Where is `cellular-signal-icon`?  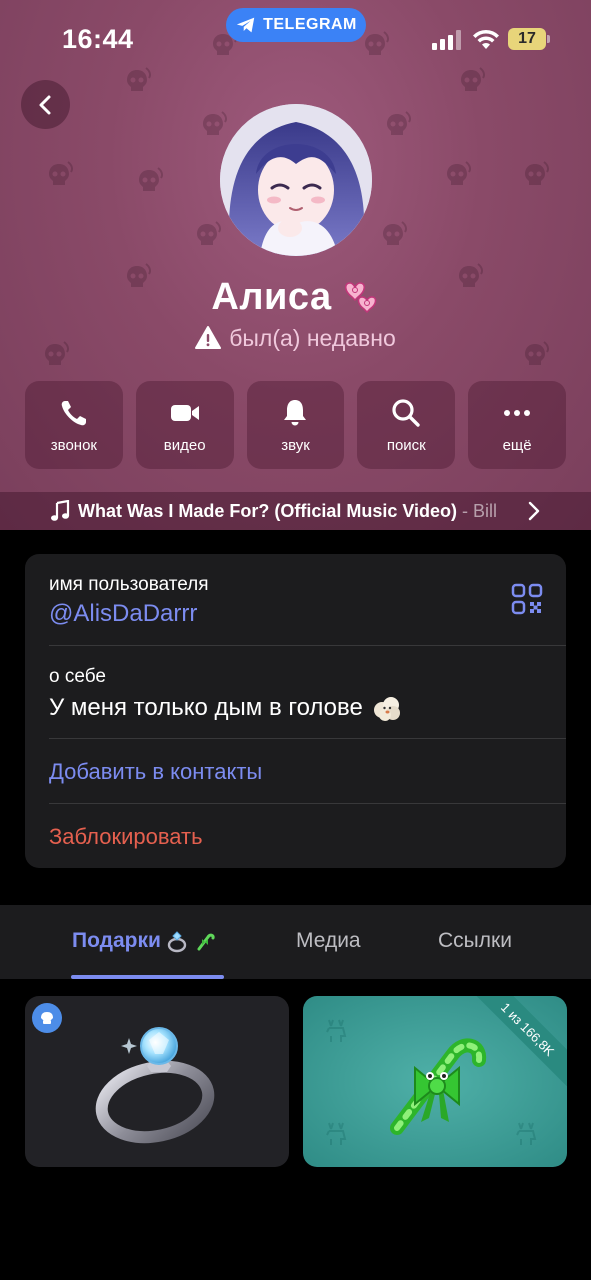
cellular-signal-icon is located at coordinates (446, 40).